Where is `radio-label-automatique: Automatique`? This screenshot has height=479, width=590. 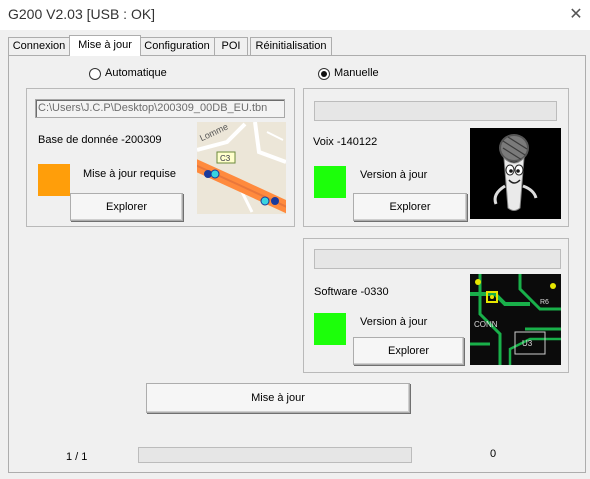
radio-label-automatique: Automatique is located at coordinates (136, 73).